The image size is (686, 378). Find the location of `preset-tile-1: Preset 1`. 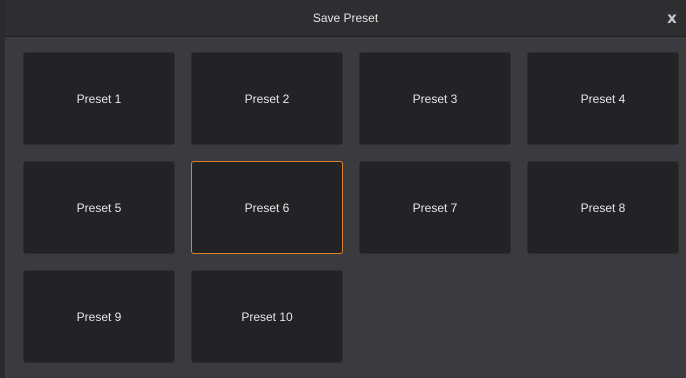

preset-tile-1: Preset 1 is located at coordinates (99, 98).